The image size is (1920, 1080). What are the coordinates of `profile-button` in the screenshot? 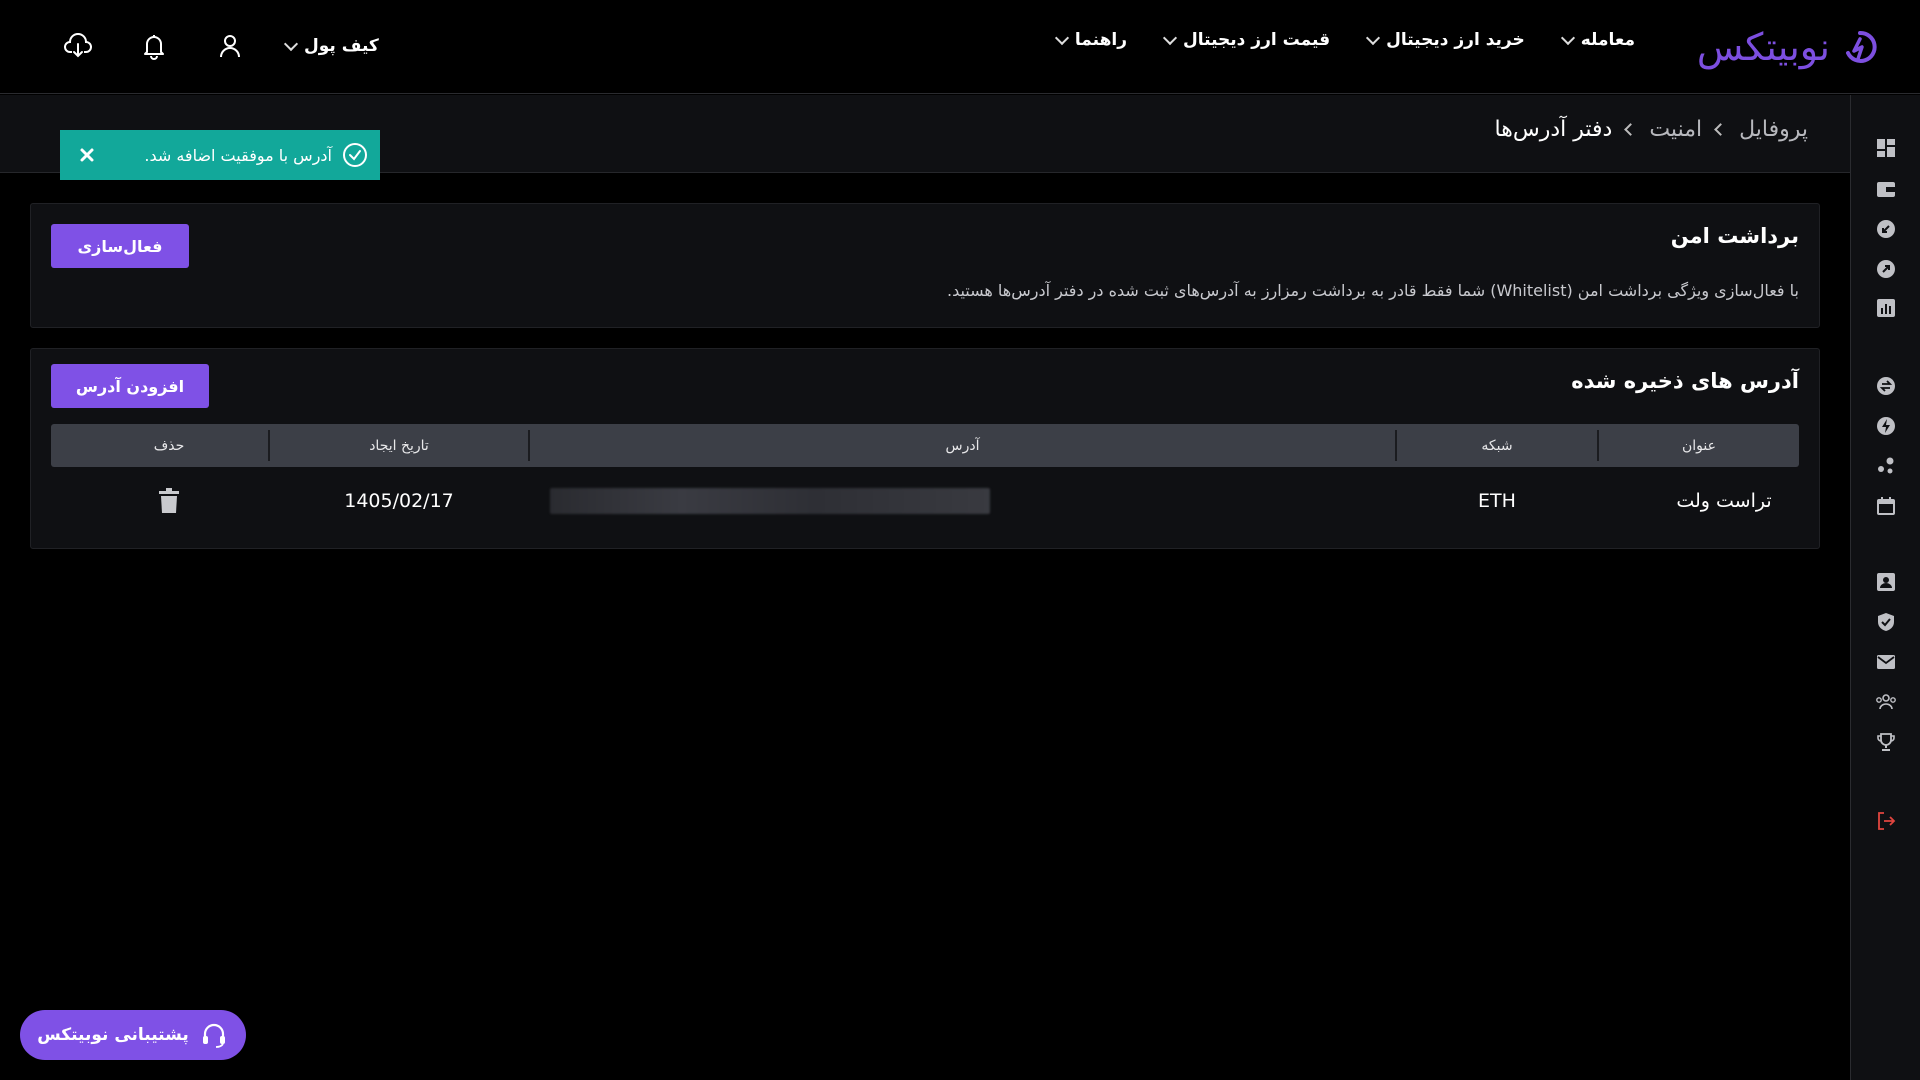 It's located at (230, 46).